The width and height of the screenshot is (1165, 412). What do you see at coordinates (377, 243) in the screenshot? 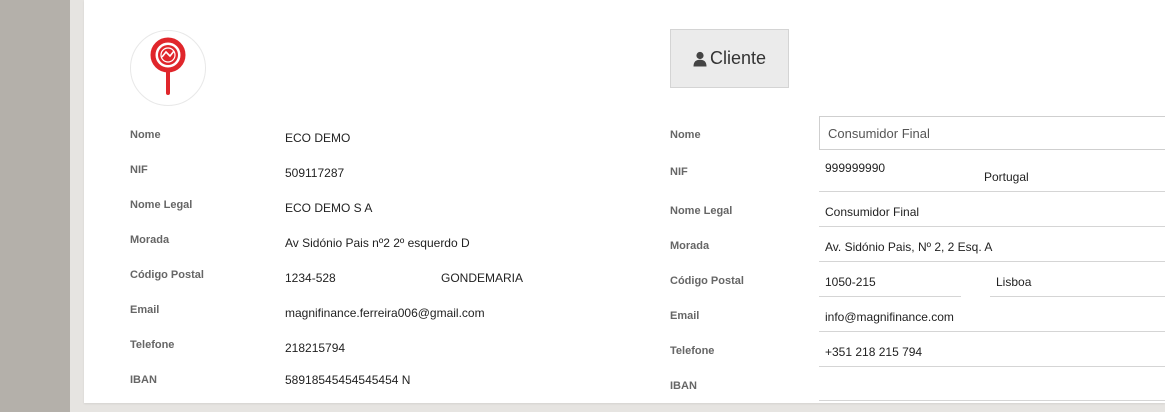
I see `entity-address-value: Av Sidónio Pais nº2 2º esquerdo D` at bounding box center [377, 243].